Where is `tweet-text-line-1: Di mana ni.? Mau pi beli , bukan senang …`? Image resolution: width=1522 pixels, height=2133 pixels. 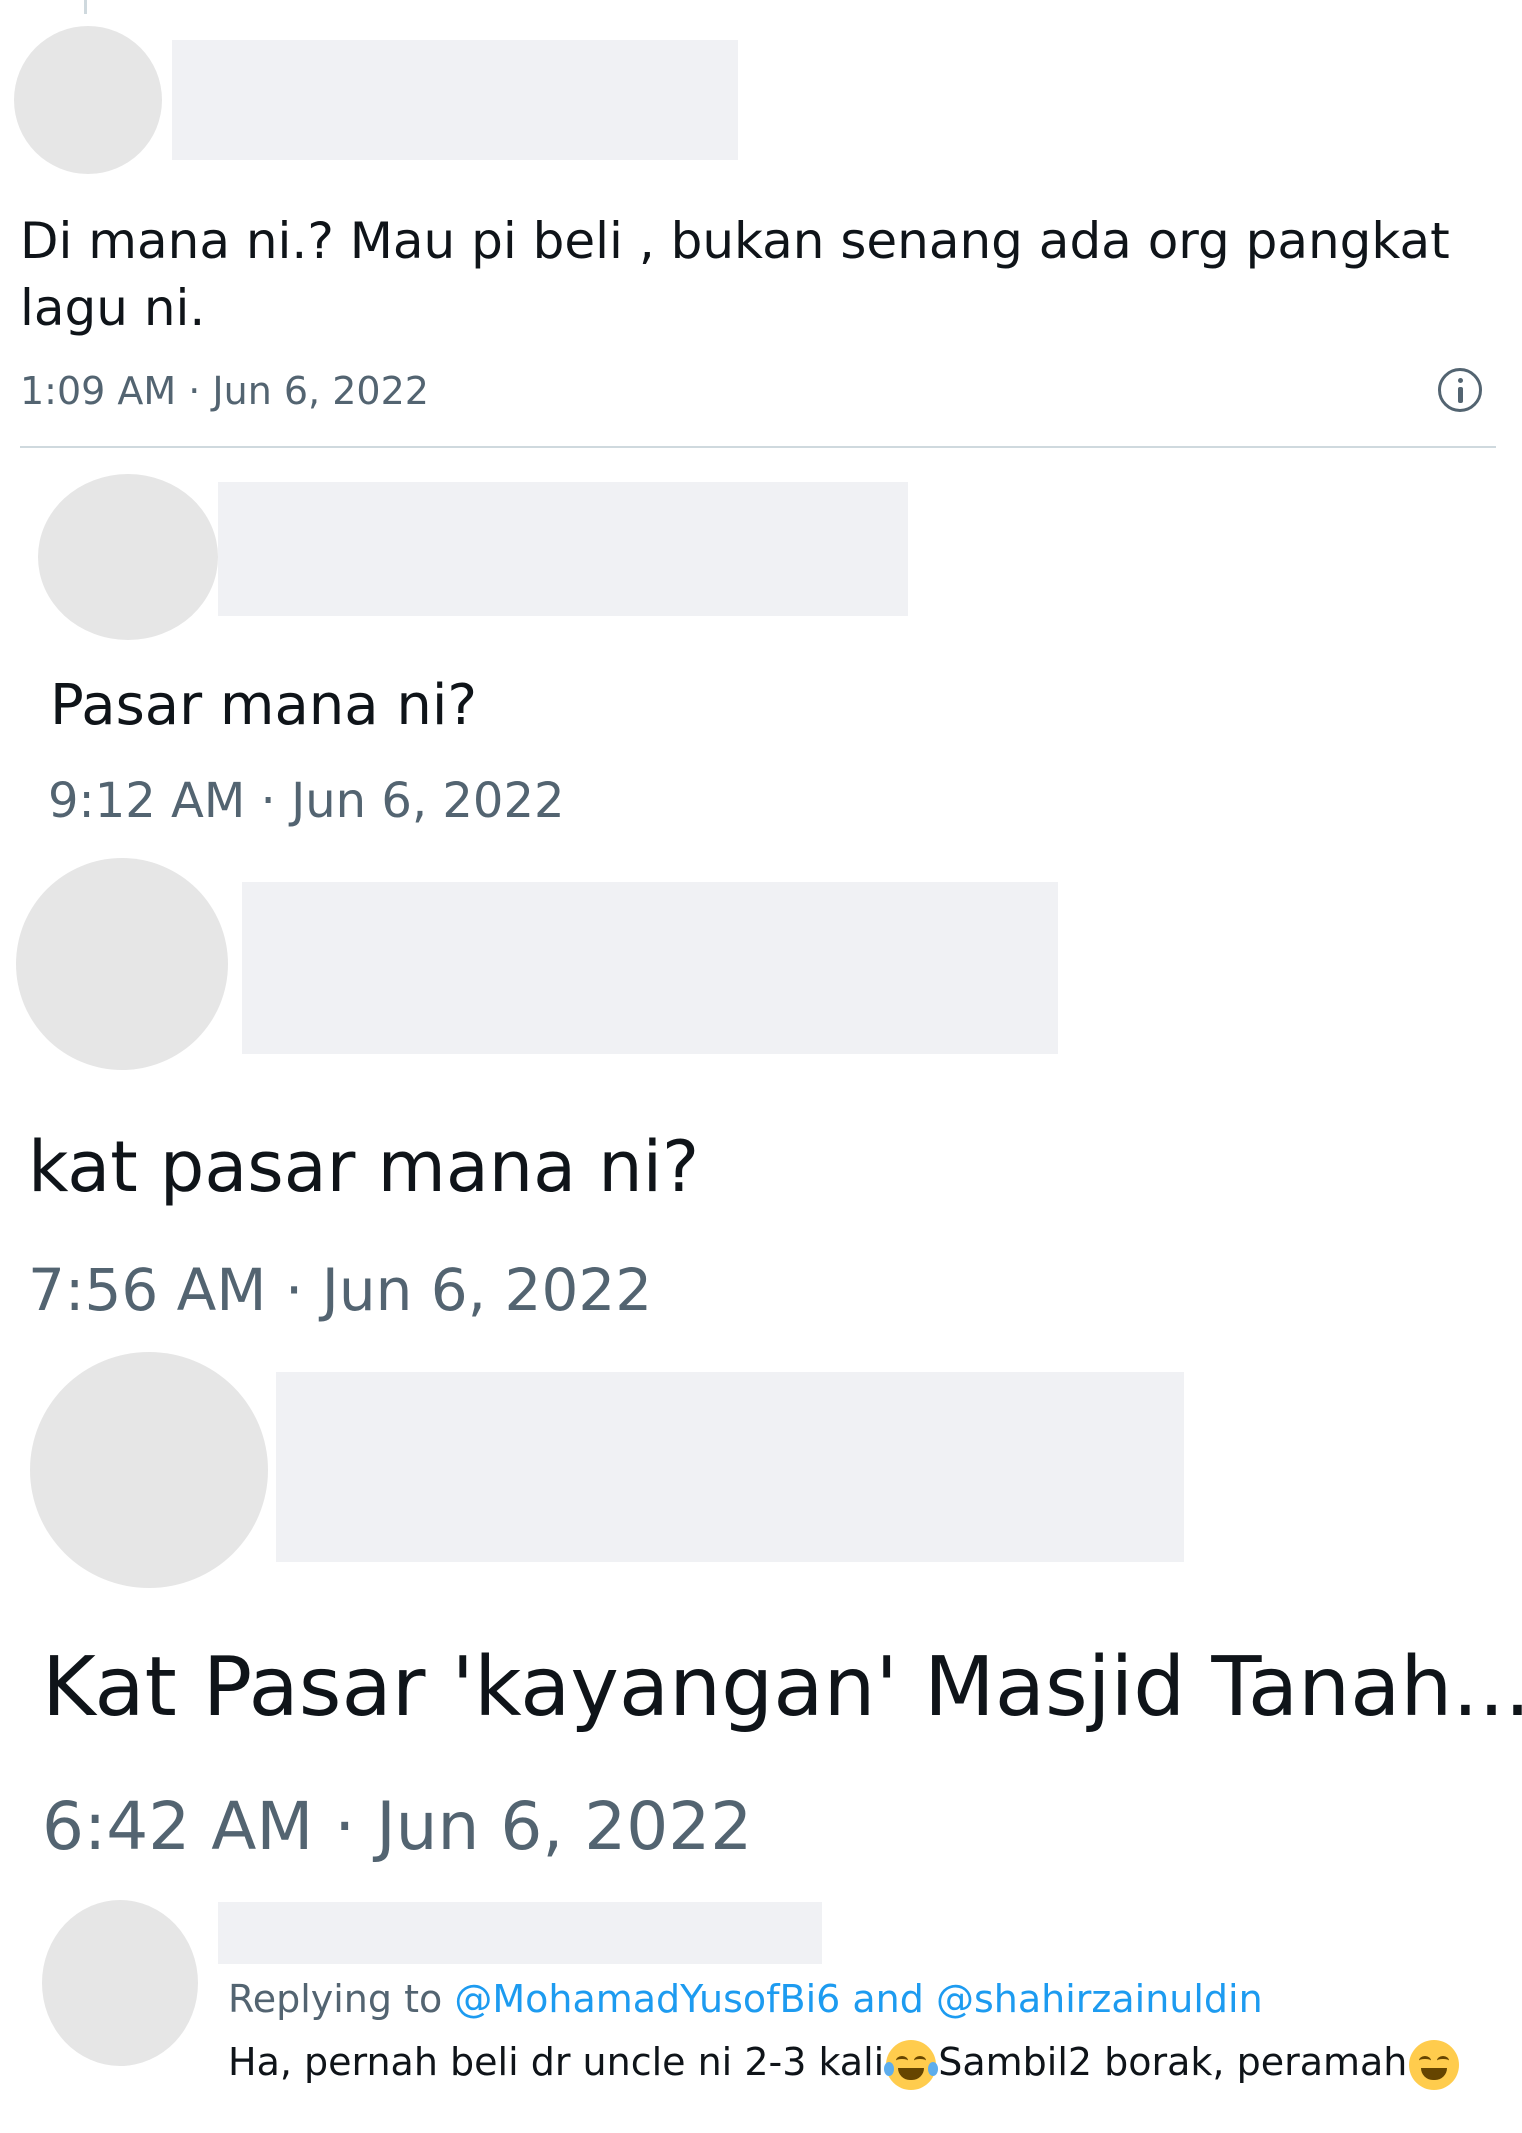
tweet-text-line-1: Di mana ni.? Mau pi beli , bukan senang … is located at coordinates (735, 241).